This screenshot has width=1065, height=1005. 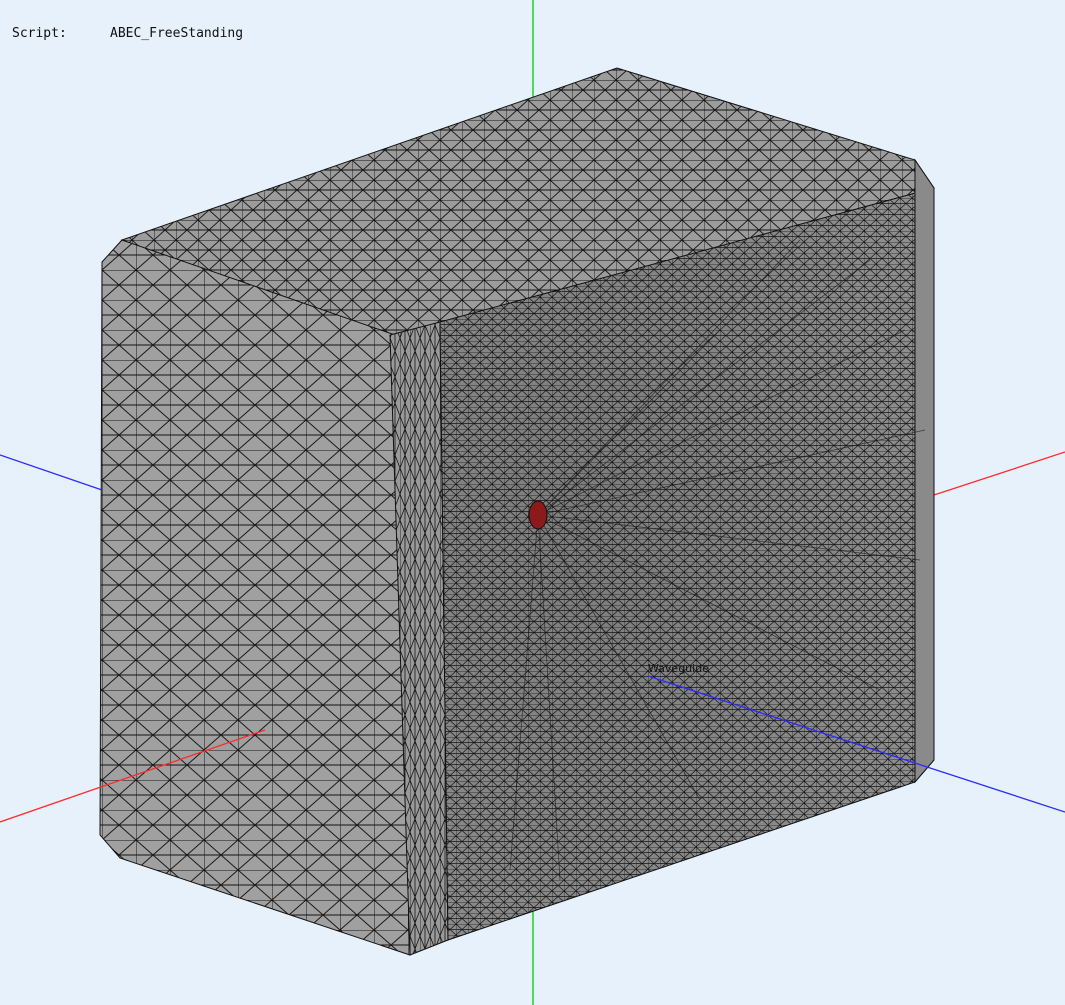 I want to click on script-label: Script:, so click(x=39, y=33).